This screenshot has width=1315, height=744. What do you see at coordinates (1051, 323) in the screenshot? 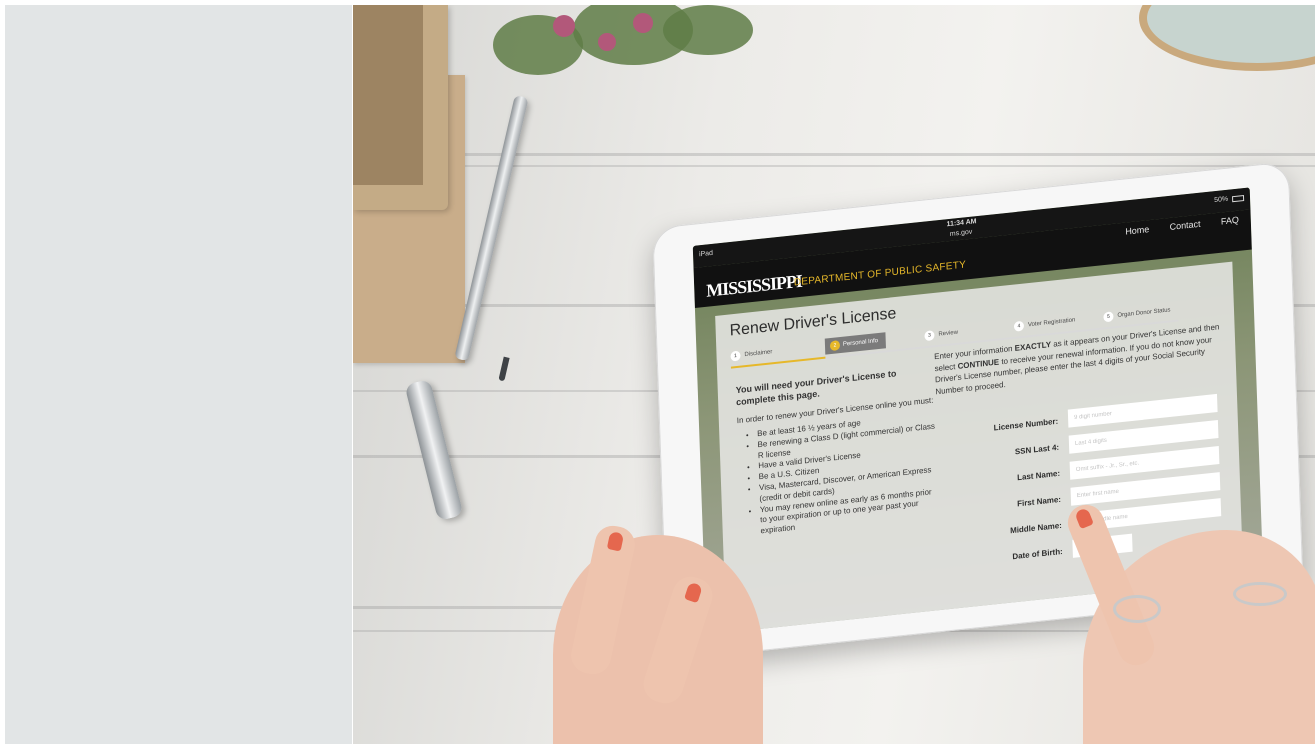
I see `step-label: Voter Registration` at bounding box center [1051, 323].